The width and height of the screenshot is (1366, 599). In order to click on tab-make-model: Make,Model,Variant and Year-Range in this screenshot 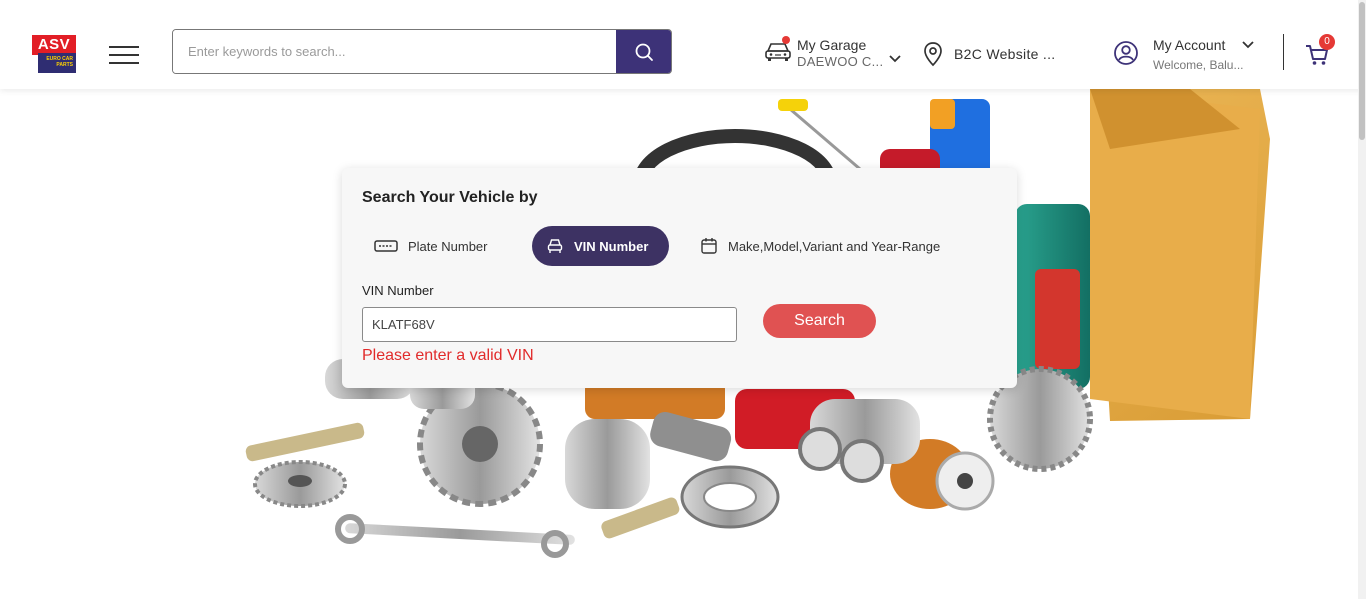, I will do `click(820, 246)`.